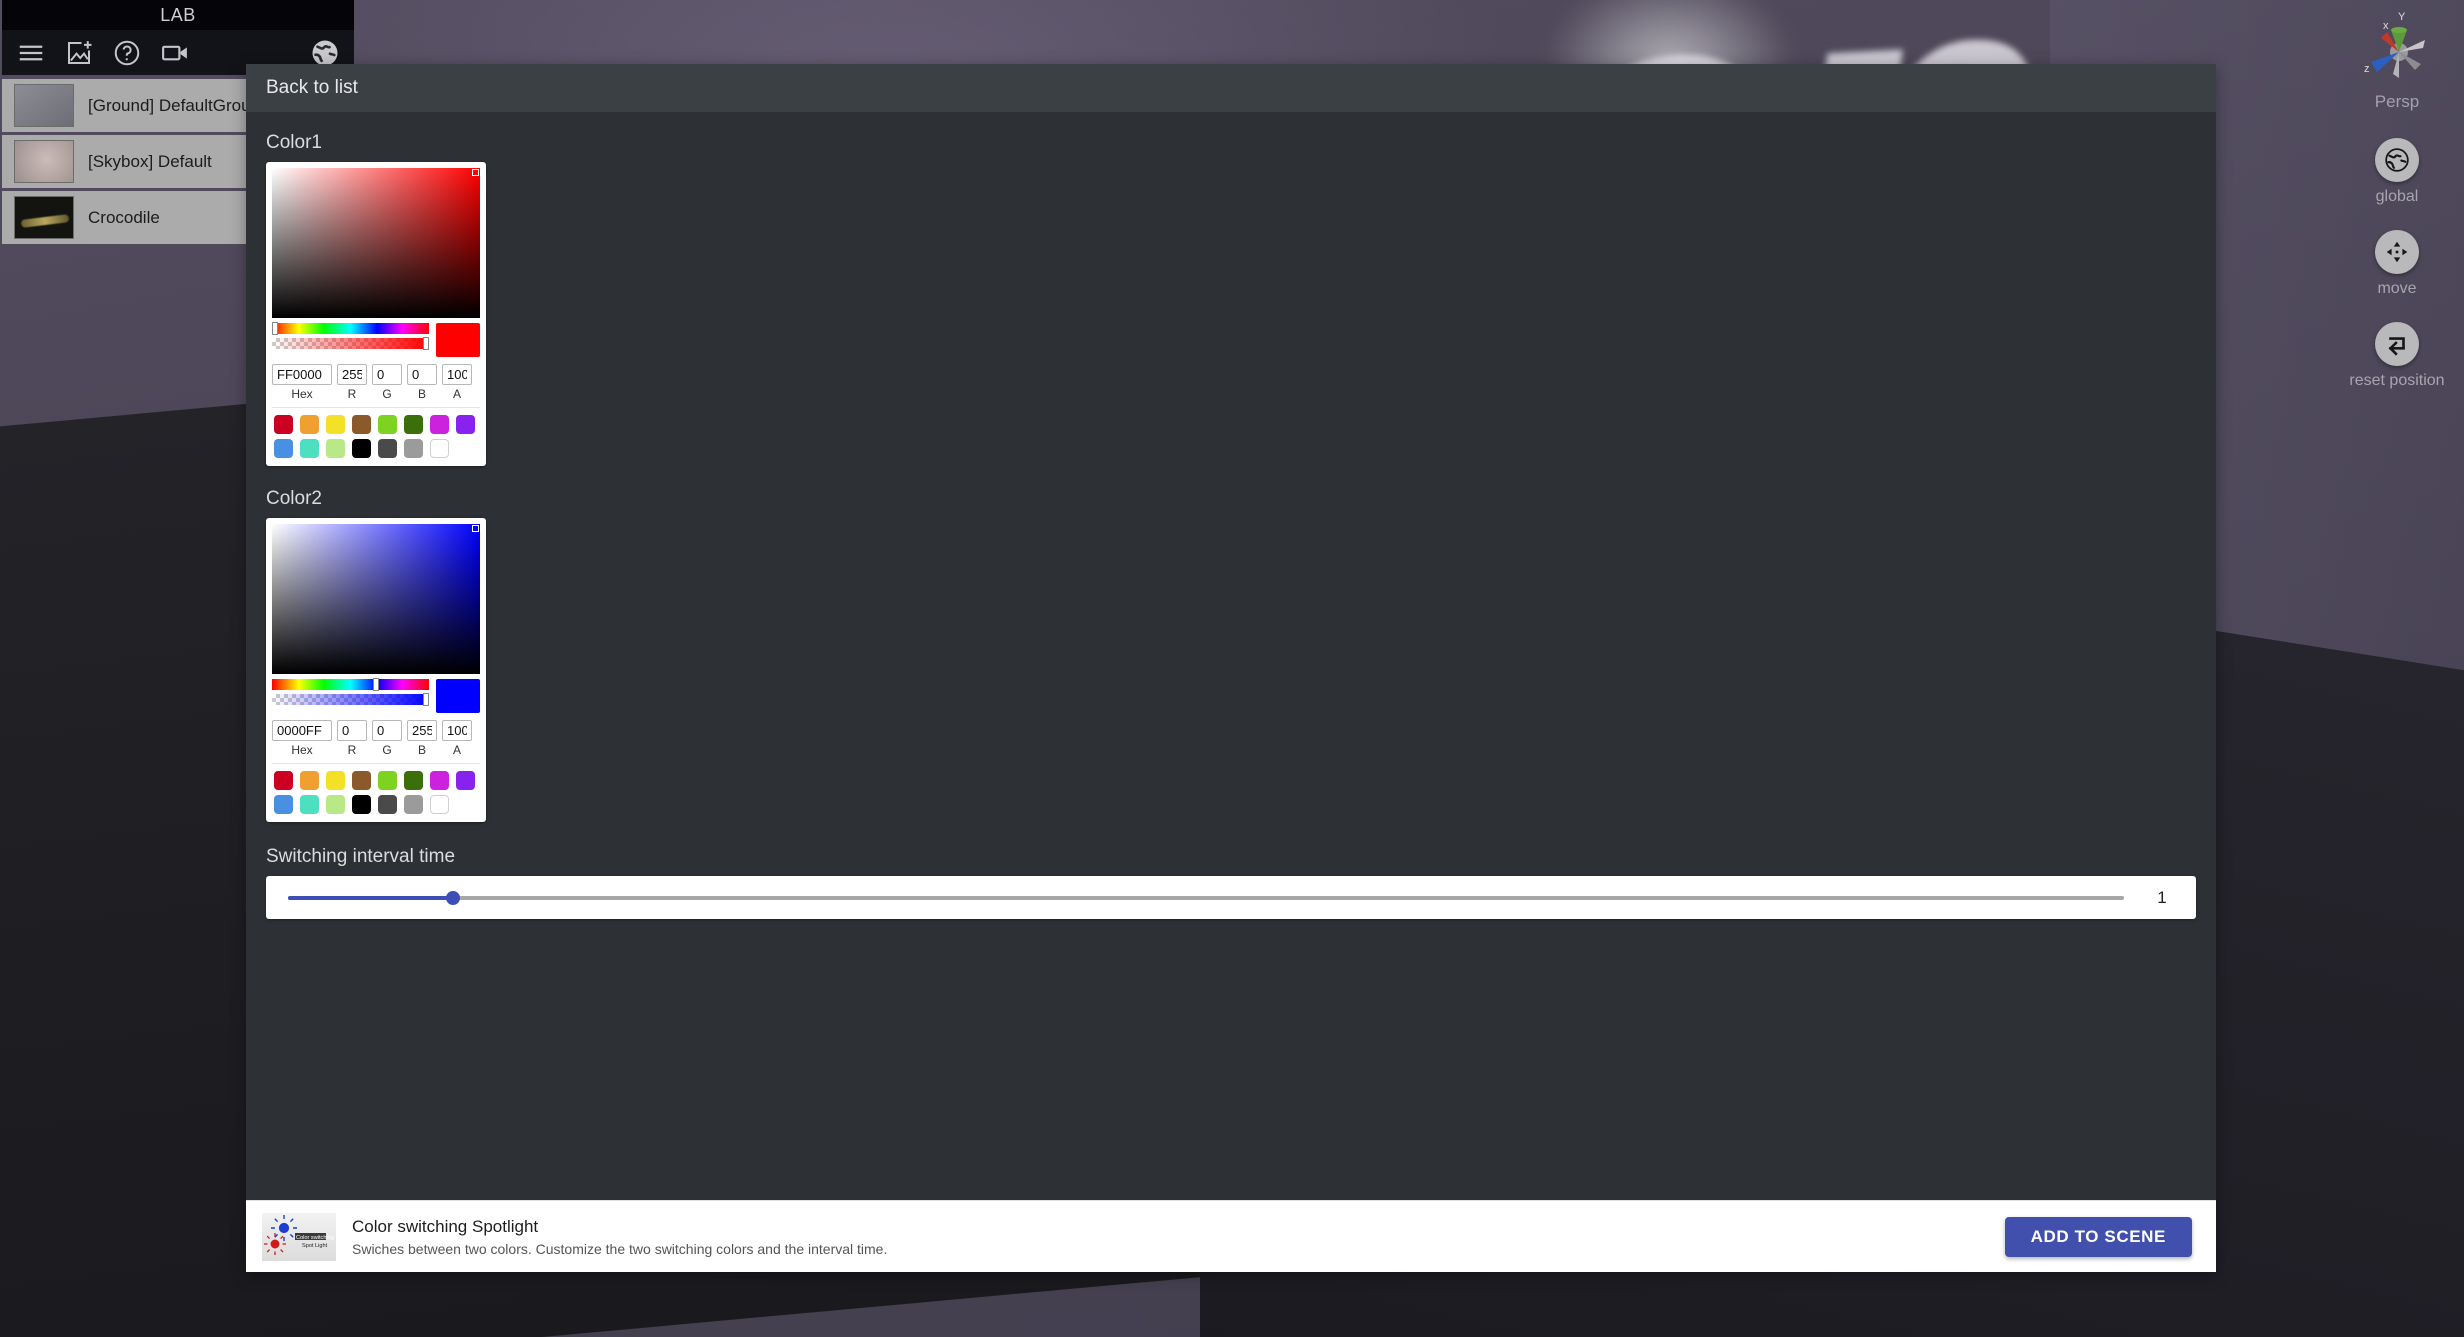 Image resolution: width=2464 pixels, height=1337 pixels. I want to click on color1-saturation-value-area, so click(376, 243).